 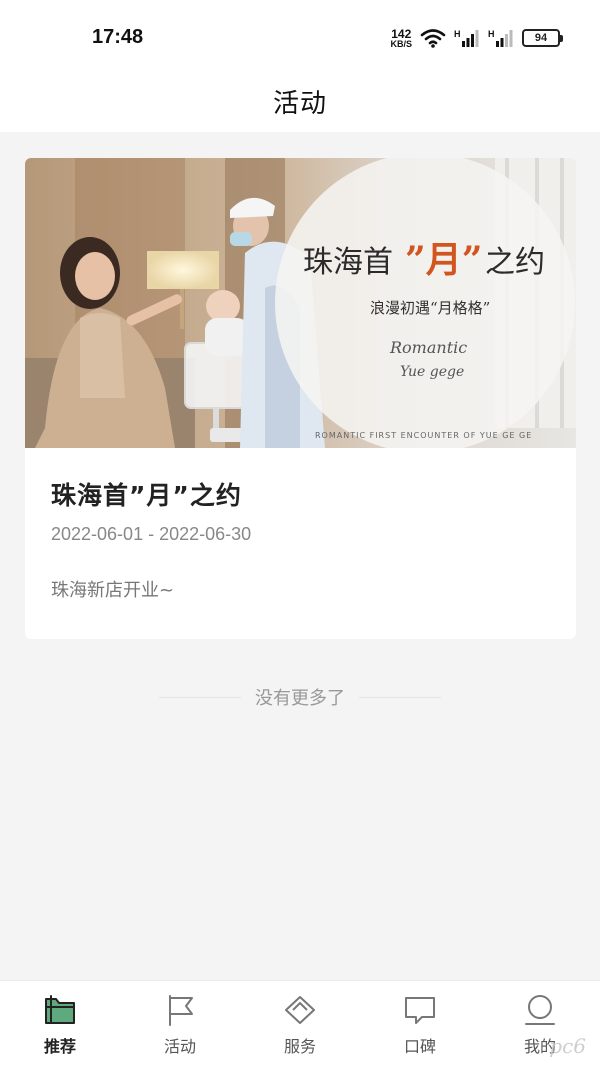 I want to click on status-time: 17:48, so click(x=118, y=37).